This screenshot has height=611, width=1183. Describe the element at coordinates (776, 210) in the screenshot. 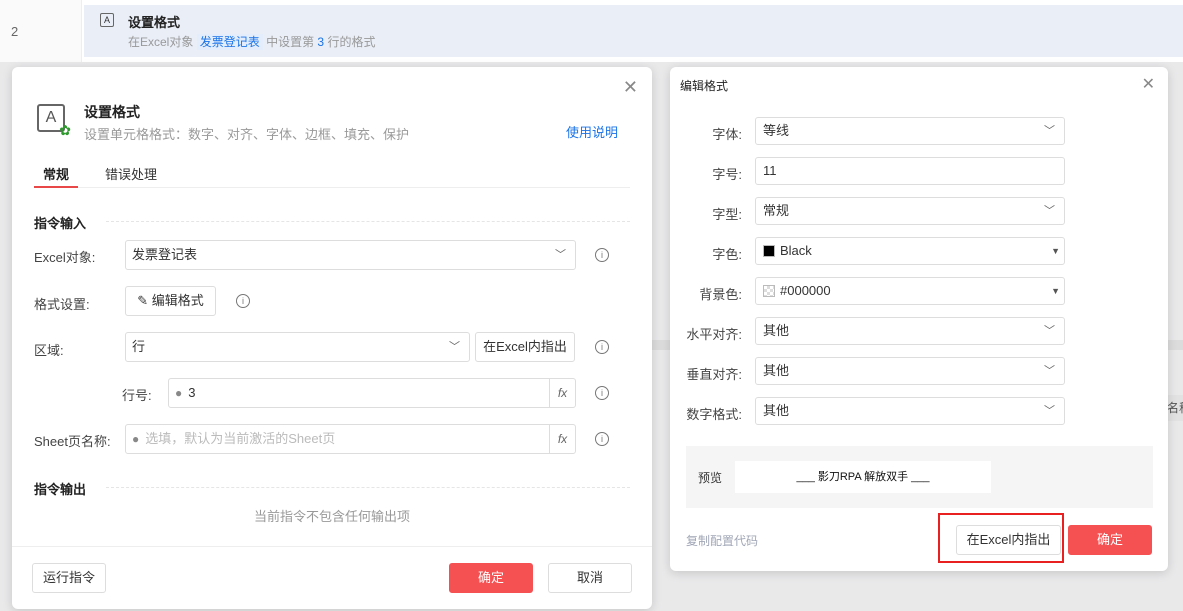

I see `field-value: 常规` at that location.